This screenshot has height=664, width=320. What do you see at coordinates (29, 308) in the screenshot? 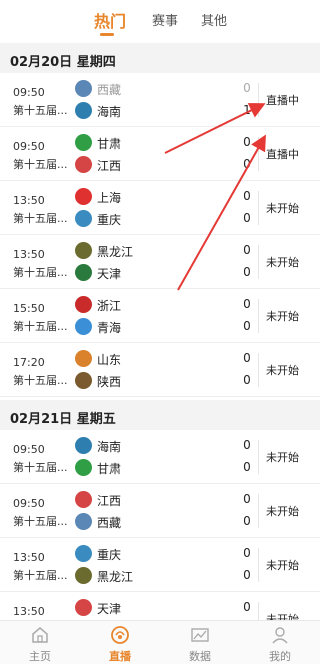
I see `match-time: 15:50` at bounding box center [29, 308].